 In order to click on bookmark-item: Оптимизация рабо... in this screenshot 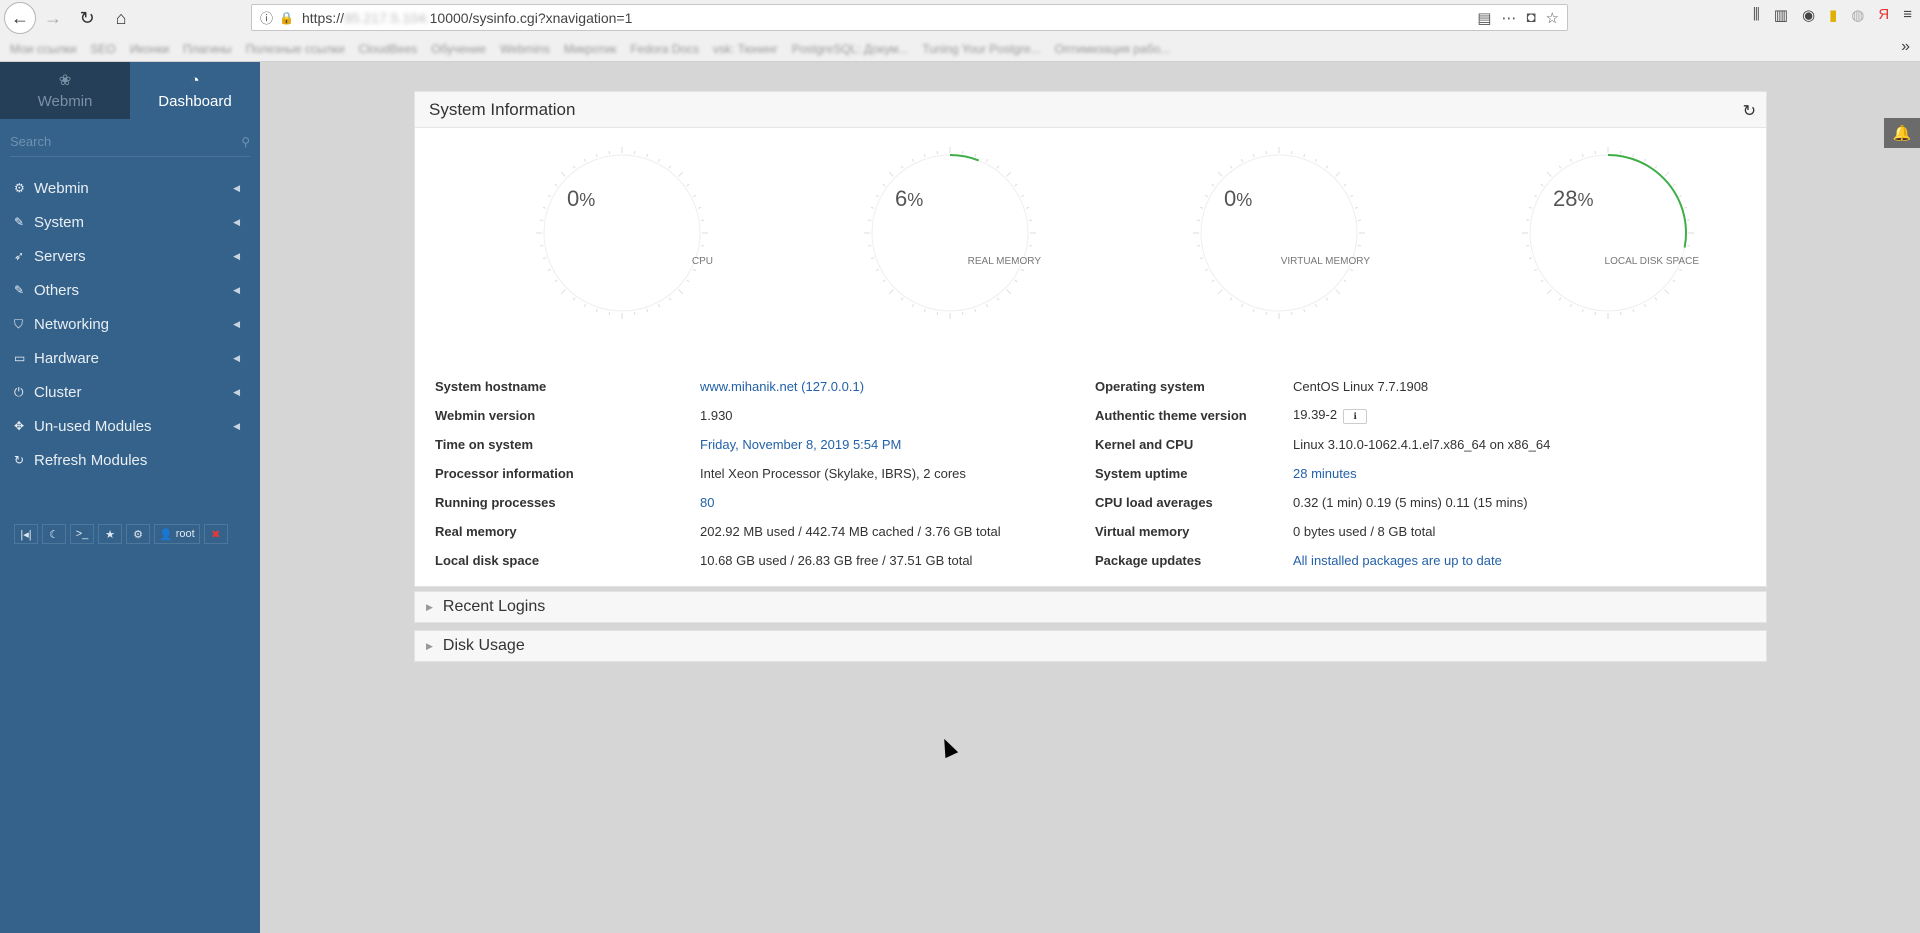, I will do `click(1112, 49)`.